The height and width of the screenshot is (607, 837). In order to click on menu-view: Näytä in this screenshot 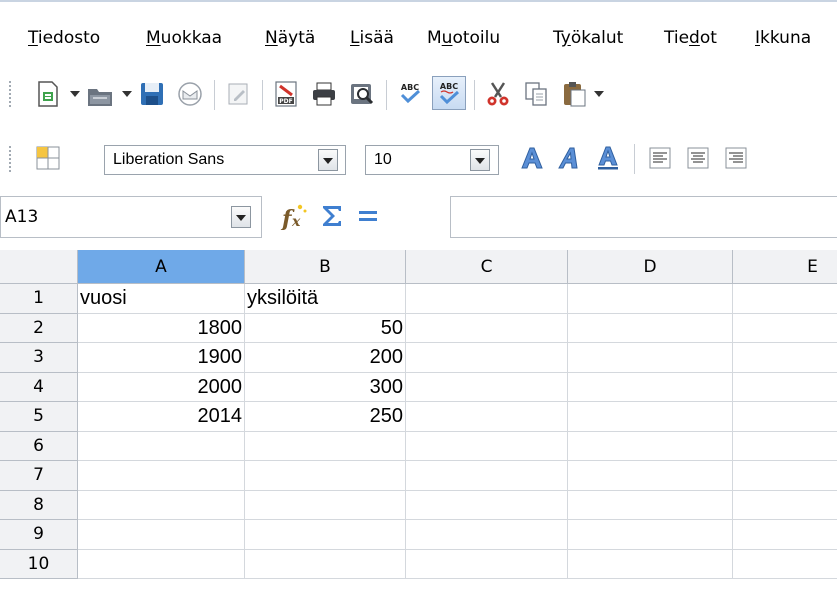, I will do `click(290, 38)`.